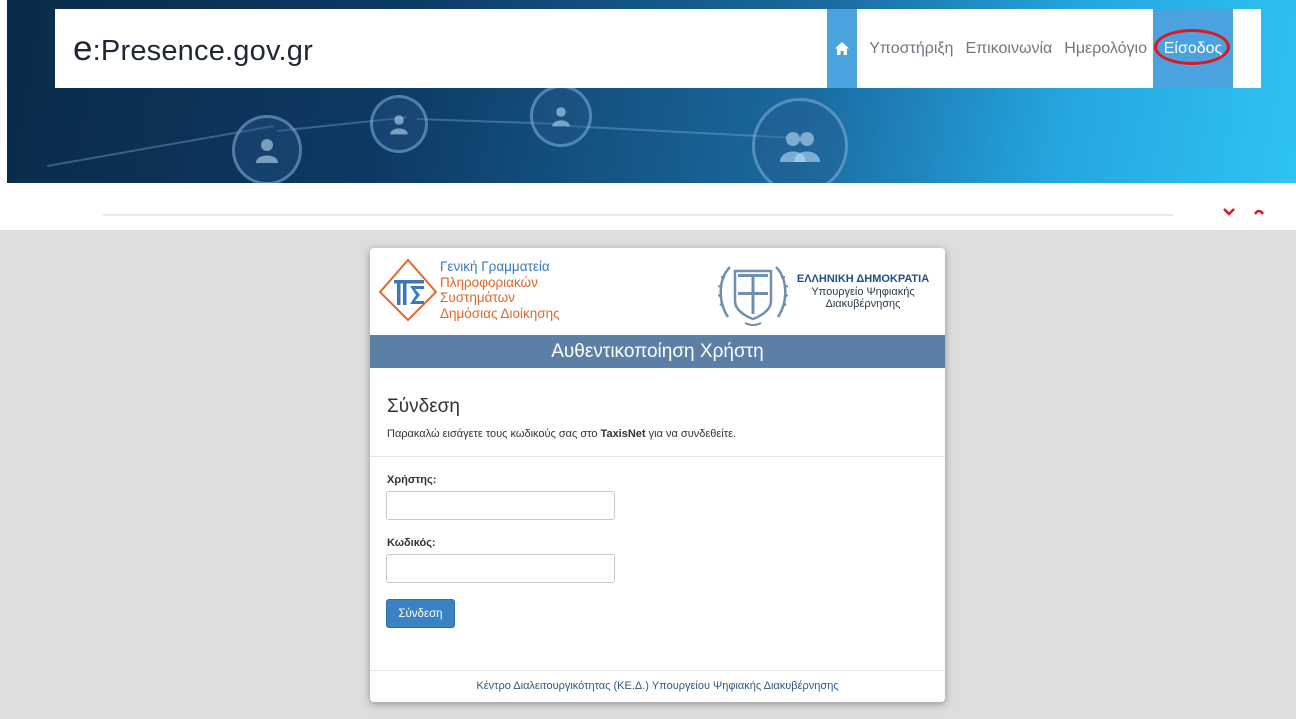 The height and width of the screenshot is (719, 1296). What do you see at coordinates (753, 296) in the screenshot?
I see `greek-emblem-icon` at bounding box center [753, 296].